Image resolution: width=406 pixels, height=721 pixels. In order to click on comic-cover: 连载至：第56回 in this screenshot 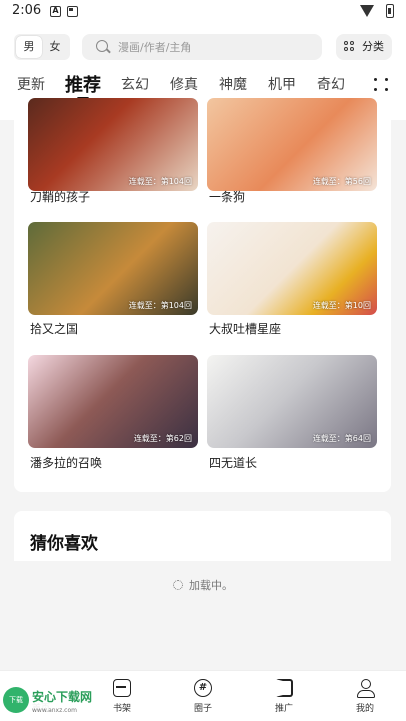, I will do `click(292, 144)`.